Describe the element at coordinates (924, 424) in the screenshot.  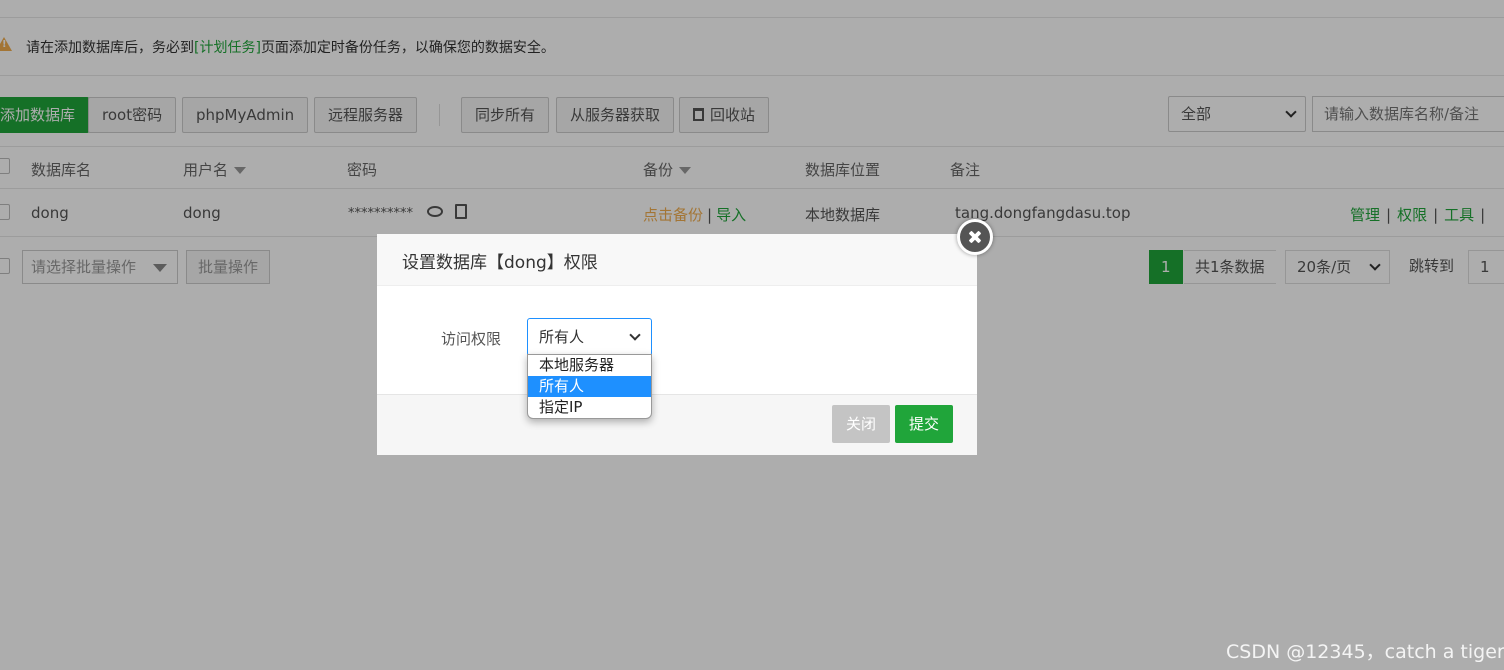
I see `submit-button: 提交` at that location.